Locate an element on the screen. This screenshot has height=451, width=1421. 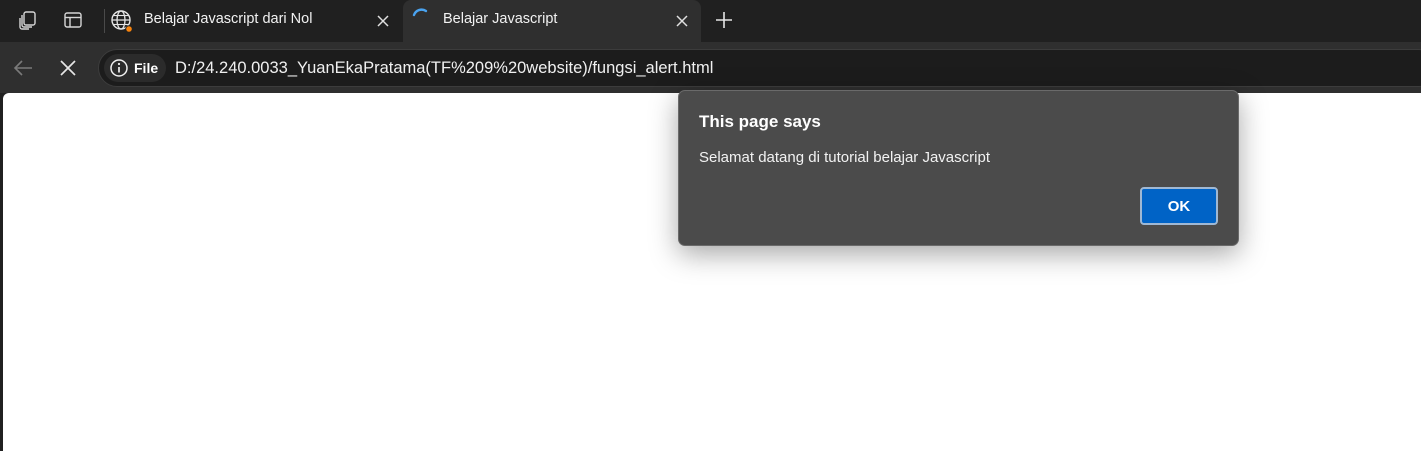
stop-loading-button is located at coordinates (68, 68).